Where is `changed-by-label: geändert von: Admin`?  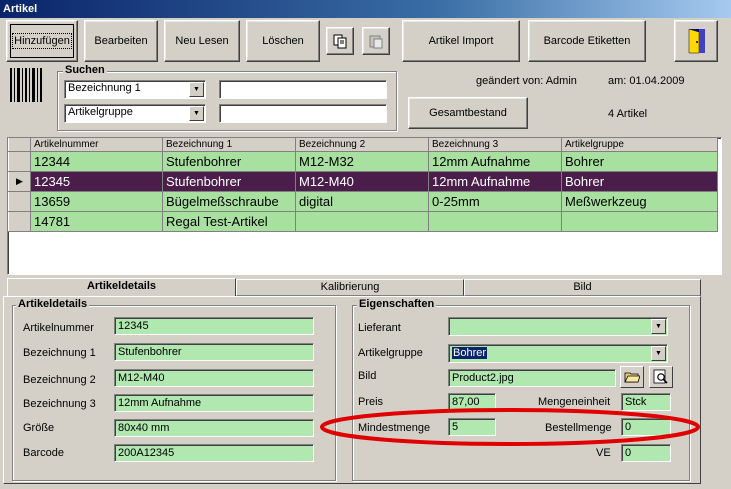 changed-by-label: geändert von: Admin is located at coordinates (526, 81).